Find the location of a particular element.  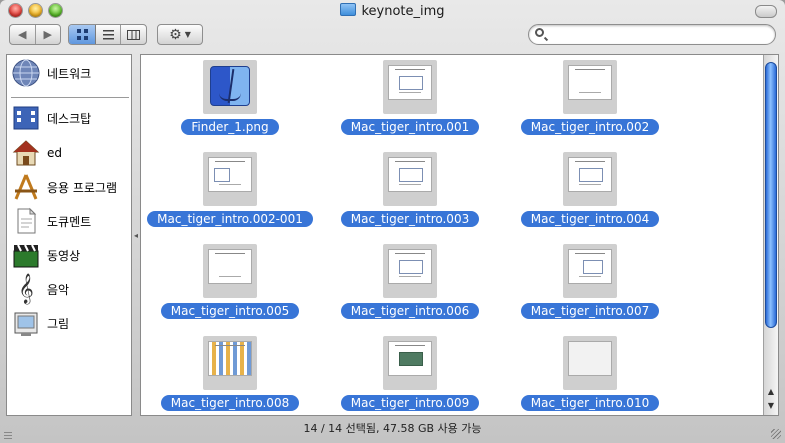

action-menu-button: ⚙ ▼ is located at coordinates (180, 34).